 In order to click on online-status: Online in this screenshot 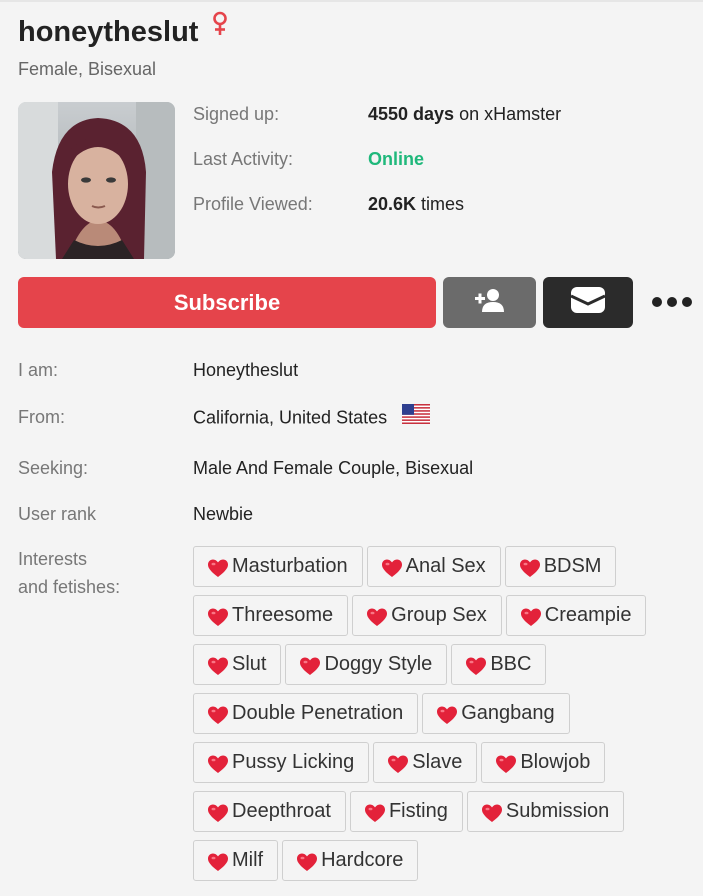, I will do `click(396, 159)`.